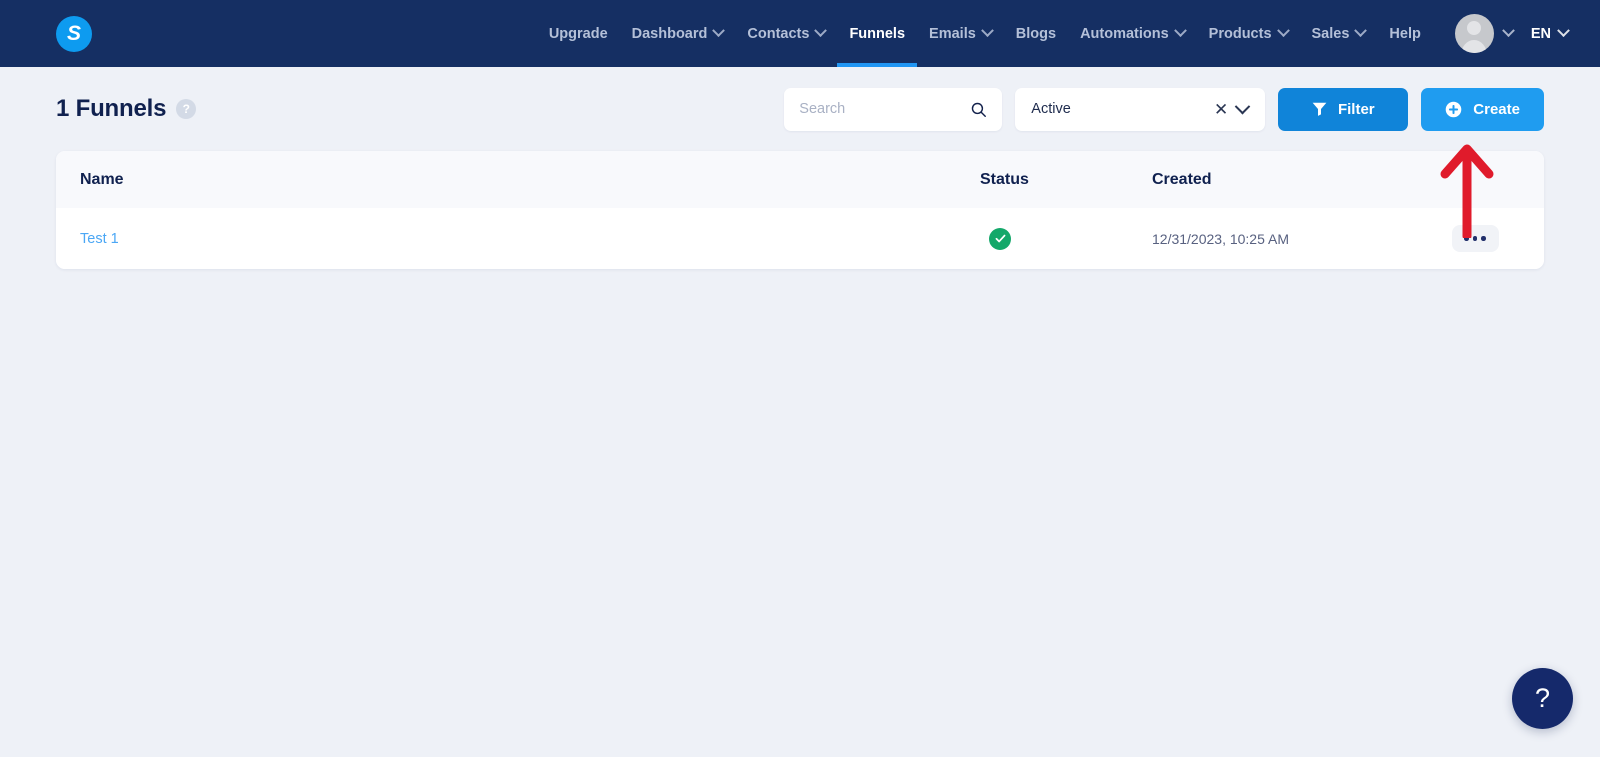  I want to click on language-label: EN, so click(1540, 33).